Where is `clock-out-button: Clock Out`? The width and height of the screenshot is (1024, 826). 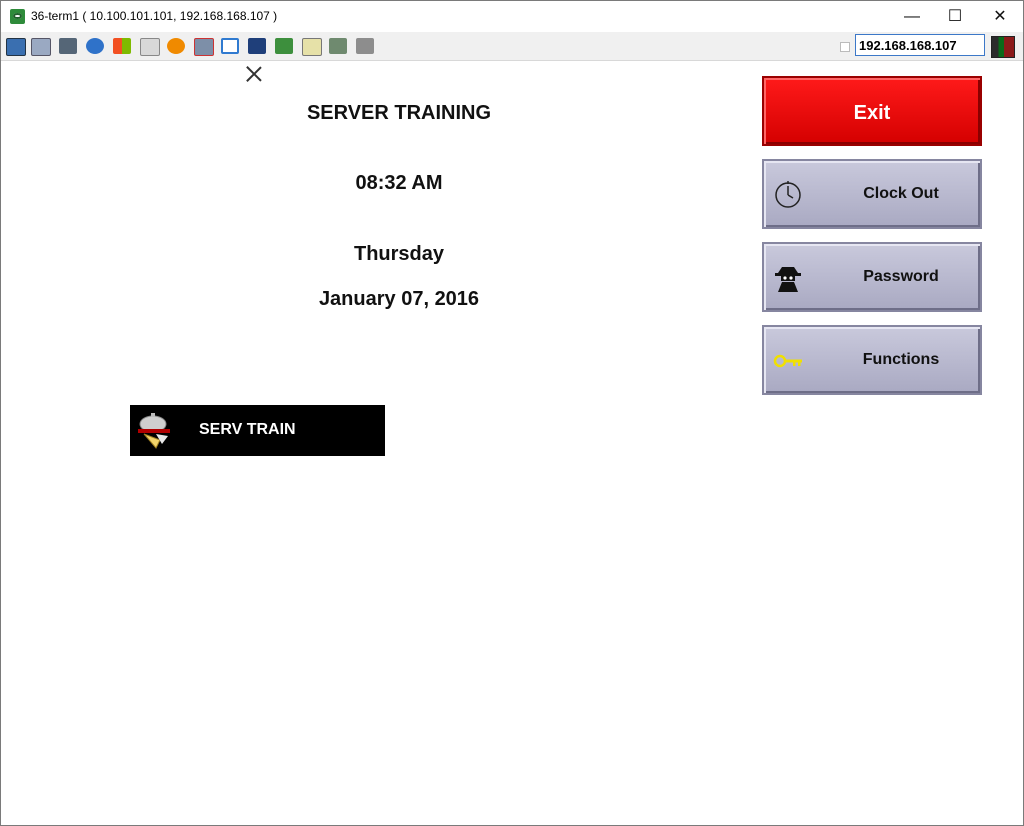
clock-out-button: Clock Out is located at coordinates (872, 194).